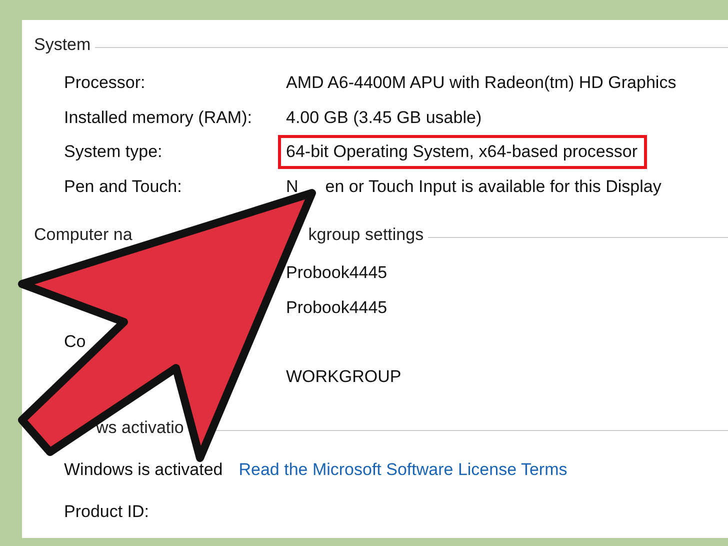  Describe the element at coordinates (366, 235) in the screenshot. I see `section-title: kgroup settings` at that location.